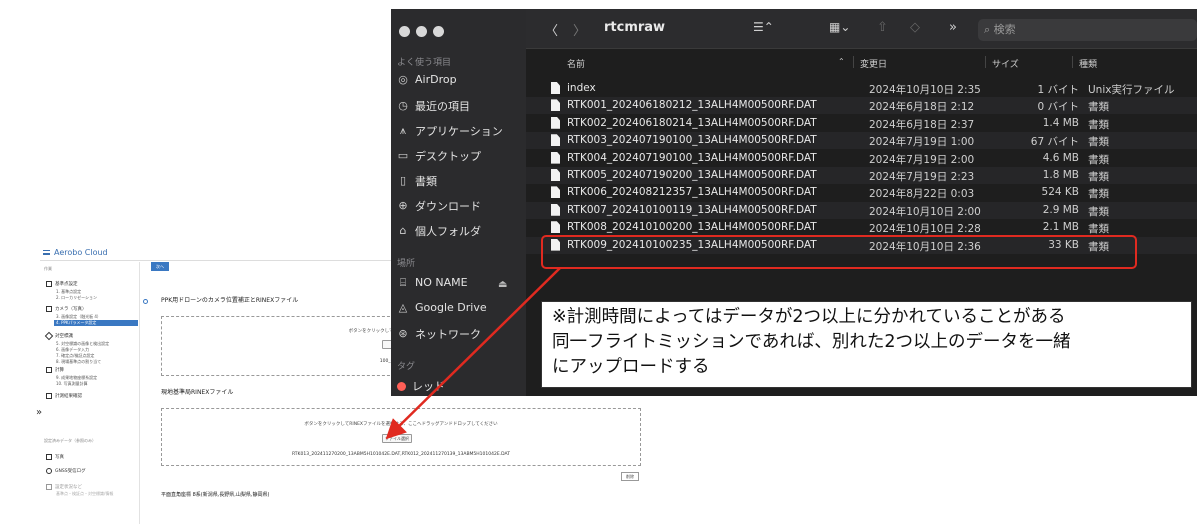 This screenshot has width=1197, height=524. I want to click on sidebar-item-desktop: ▭ デスクトップ, so click(439, 156).